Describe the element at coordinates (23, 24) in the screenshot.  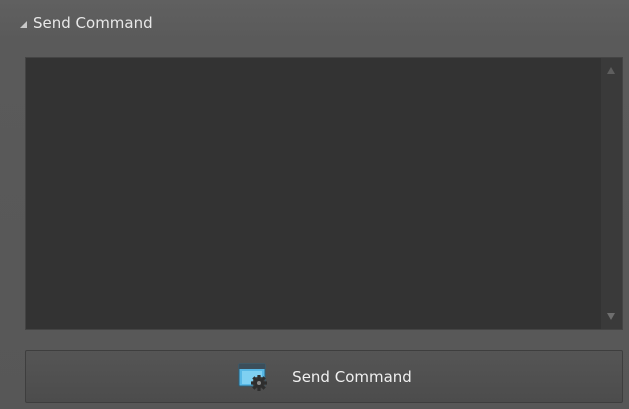
I see `collapse-triangle-icon` at that location.